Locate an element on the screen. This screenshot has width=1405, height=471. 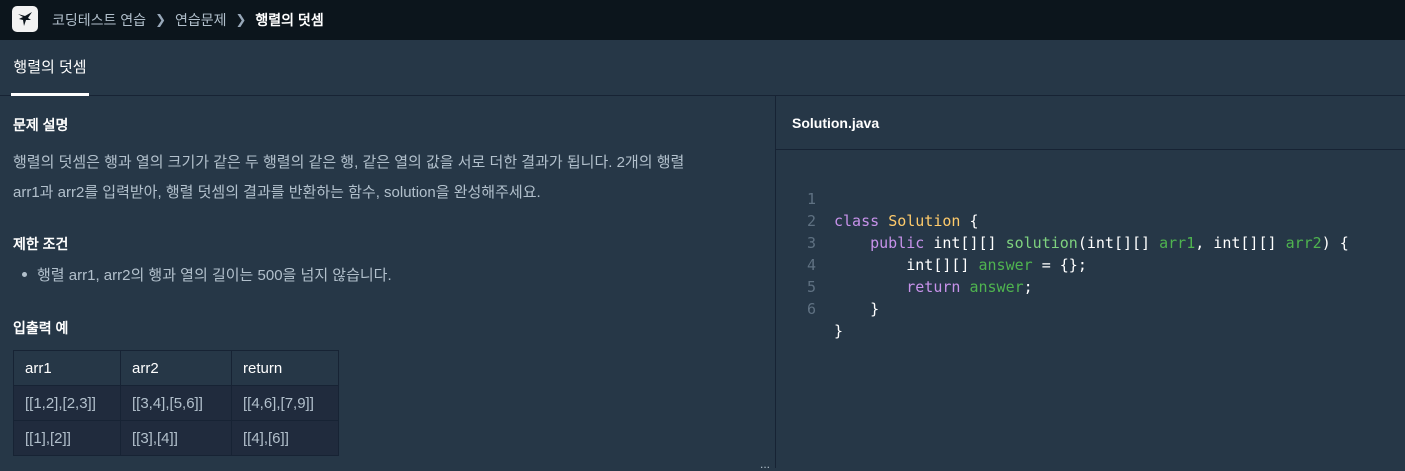
code-text: class Solution { is located at coordinates (906, 221).